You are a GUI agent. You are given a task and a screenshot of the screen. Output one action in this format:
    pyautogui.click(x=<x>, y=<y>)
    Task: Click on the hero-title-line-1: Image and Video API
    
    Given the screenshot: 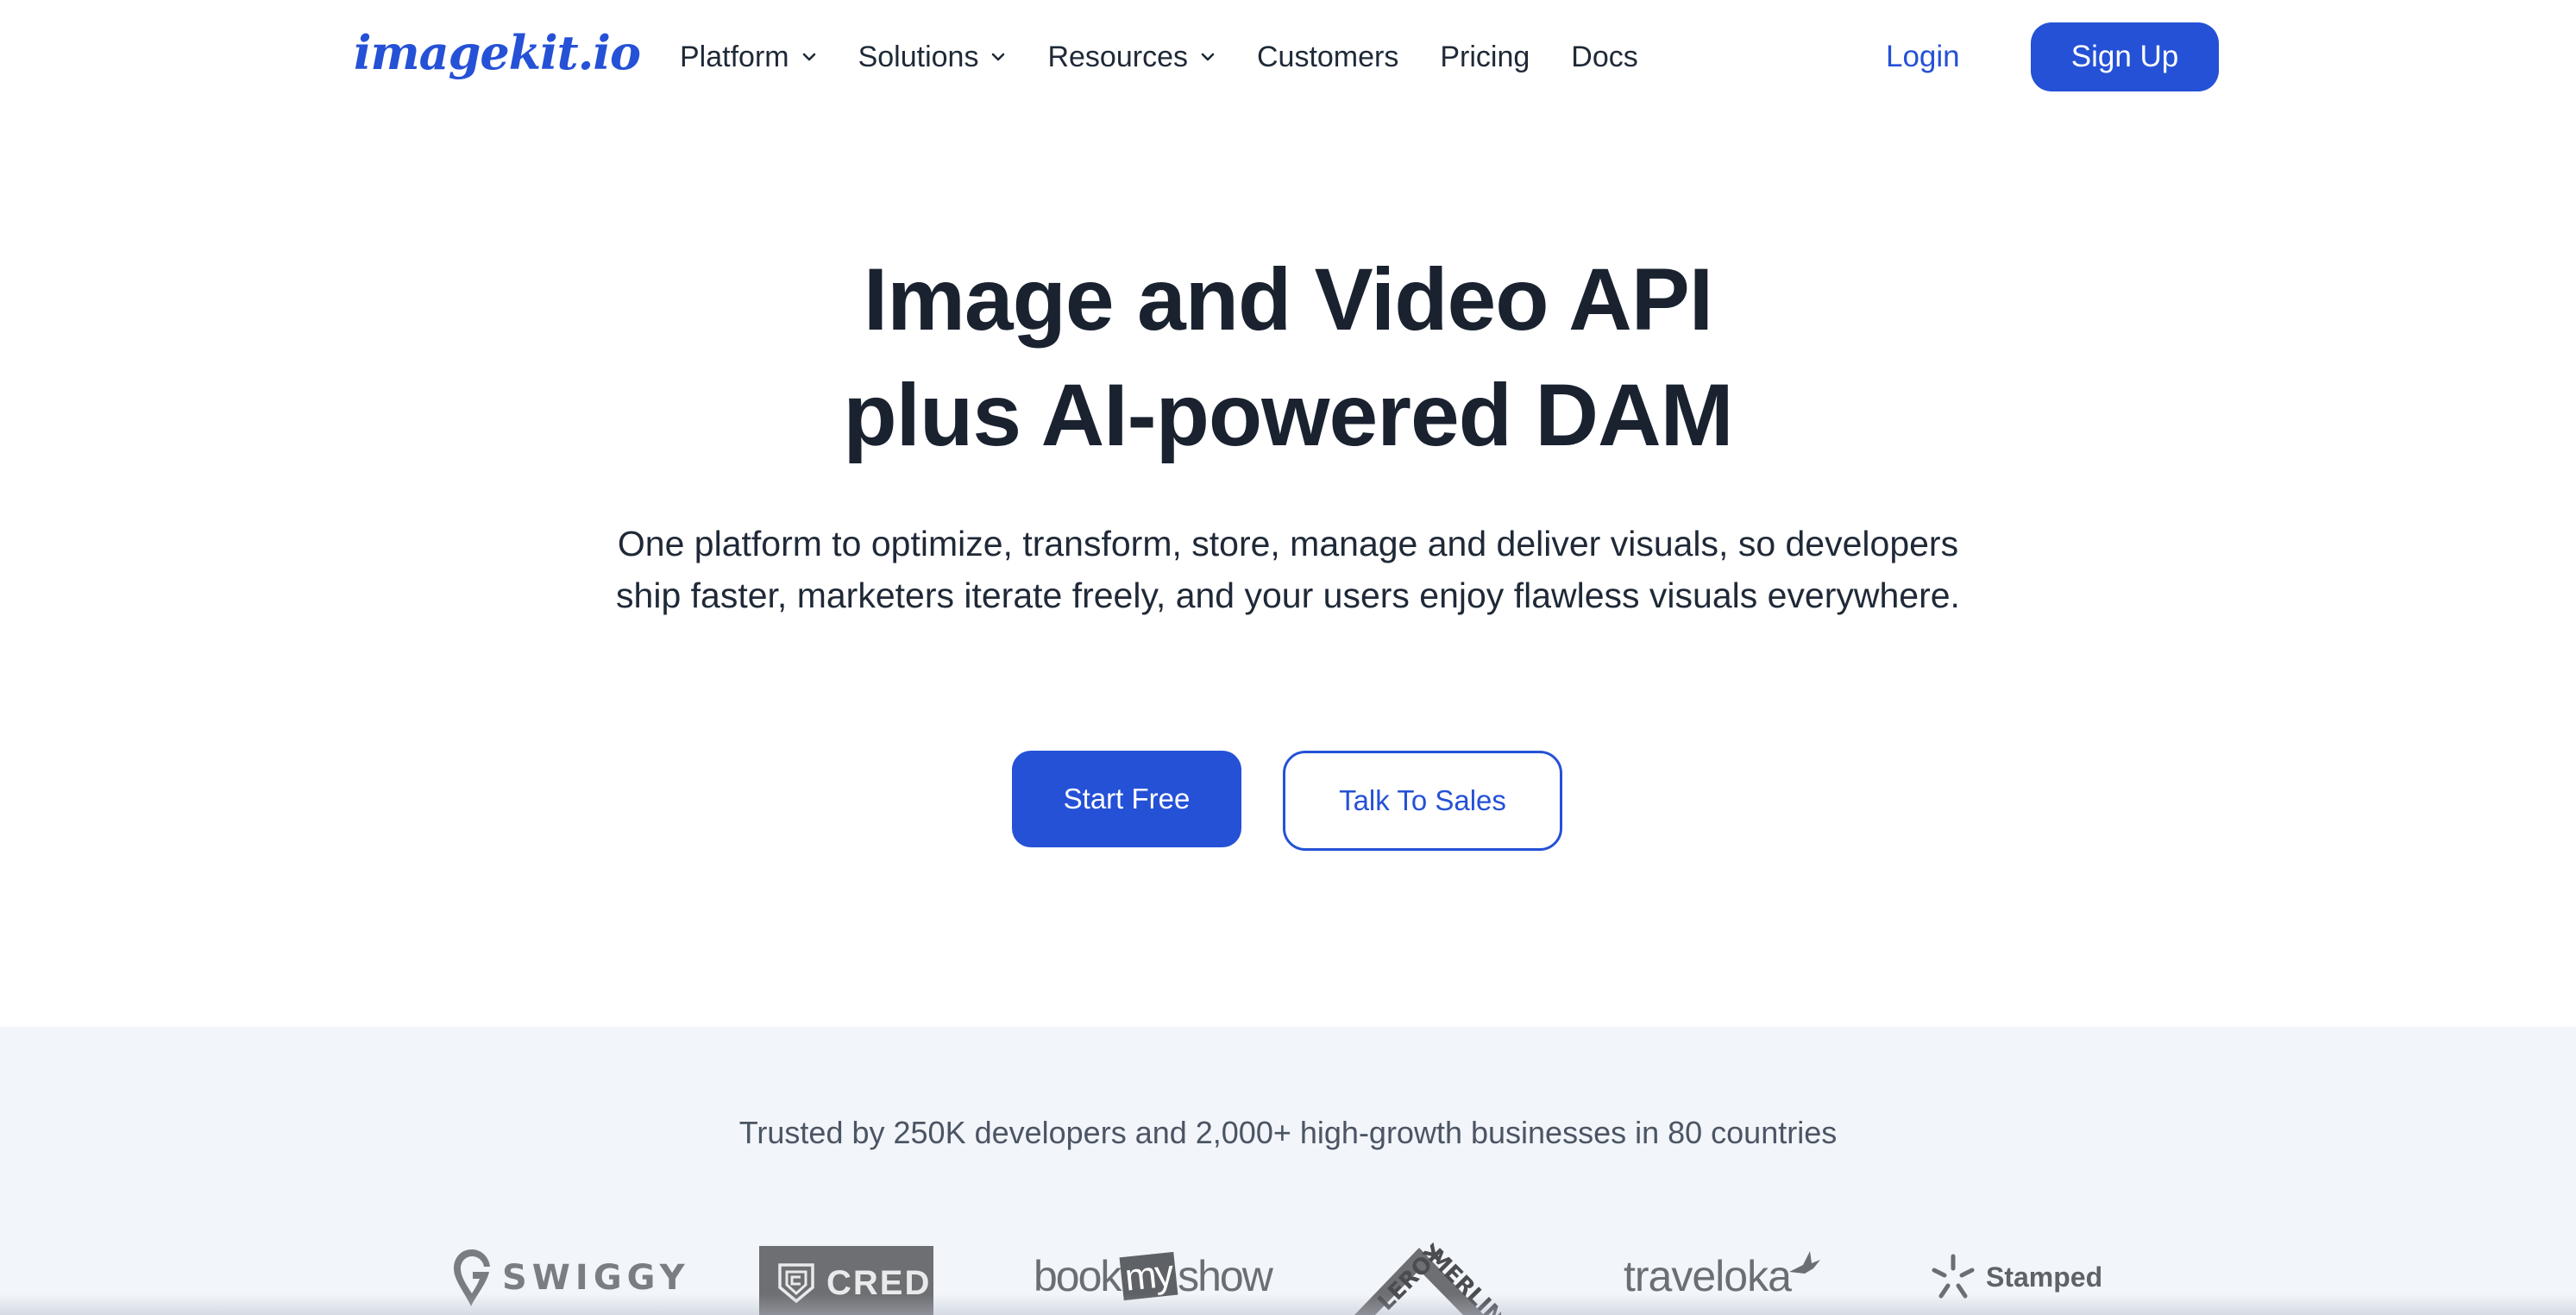 What is the action you would take?
    pyautogui.click(x=1288, y=299)
    